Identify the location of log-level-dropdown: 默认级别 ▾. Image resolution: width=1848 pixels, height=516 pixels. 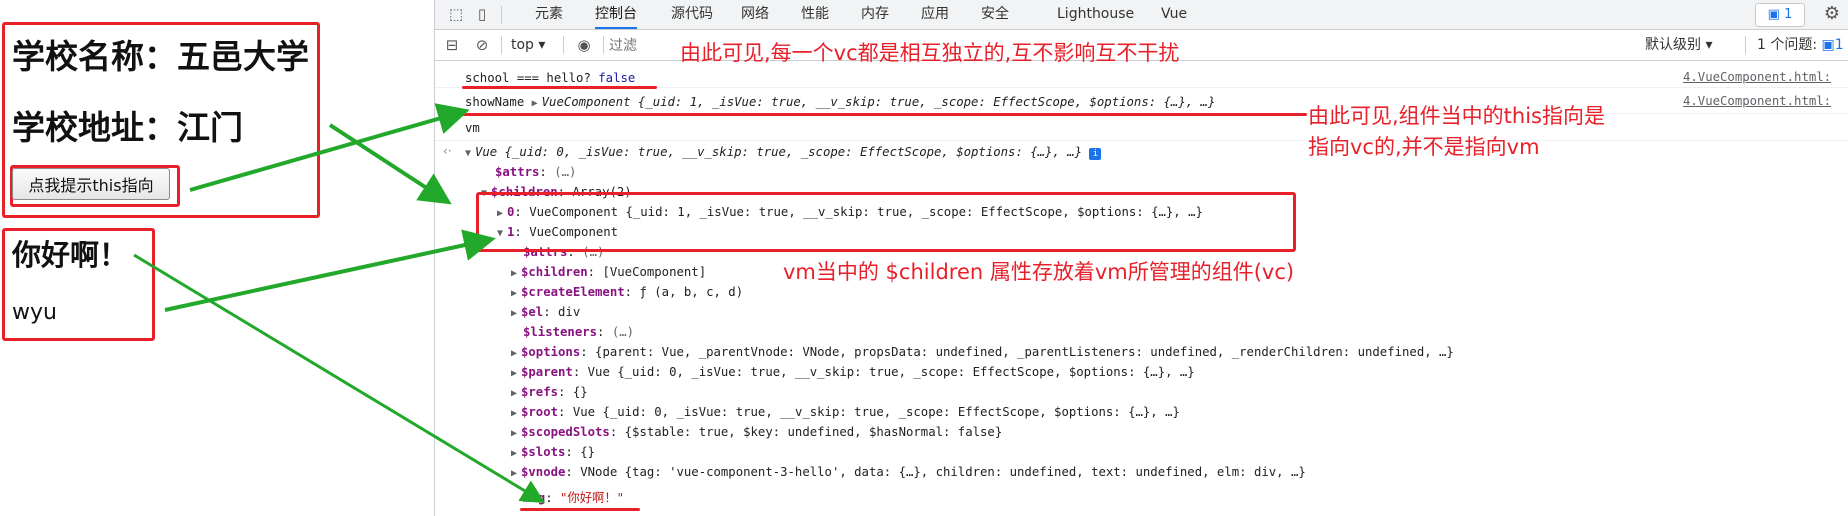
(1678, 45).